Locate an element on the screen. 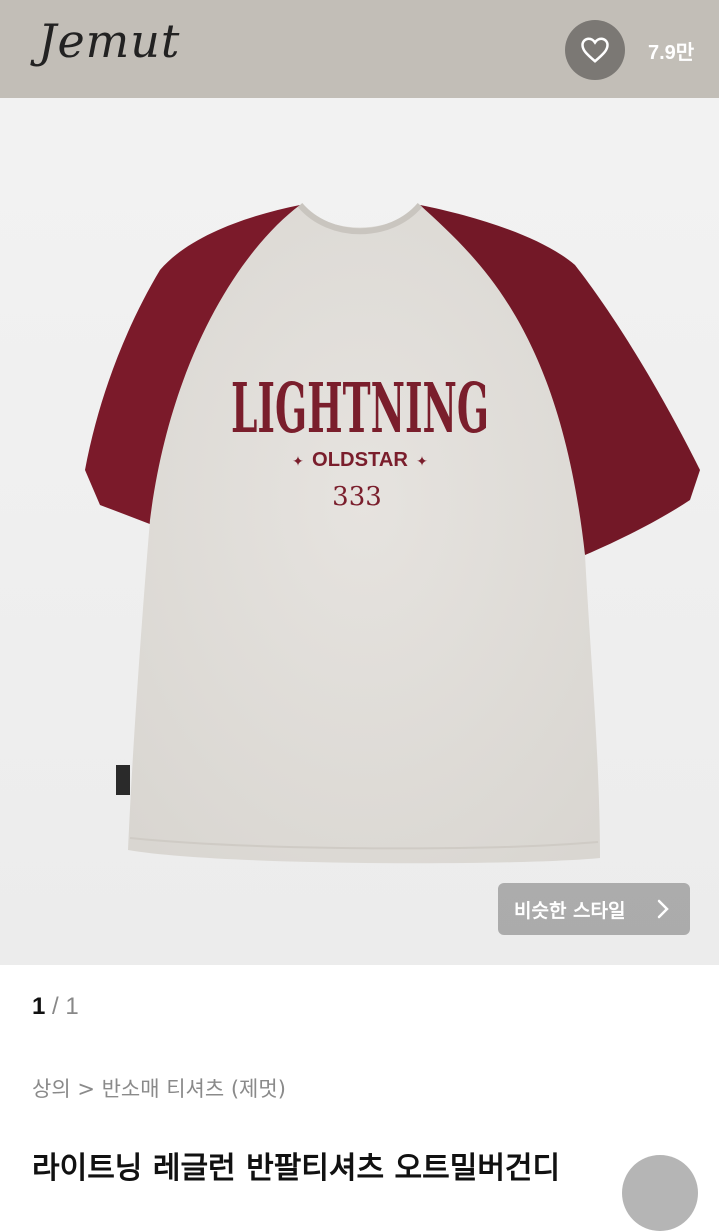 This screenshot has height=1231, width=719. print-oldstar: OLDSTAR is located at coordinates (360, 460).